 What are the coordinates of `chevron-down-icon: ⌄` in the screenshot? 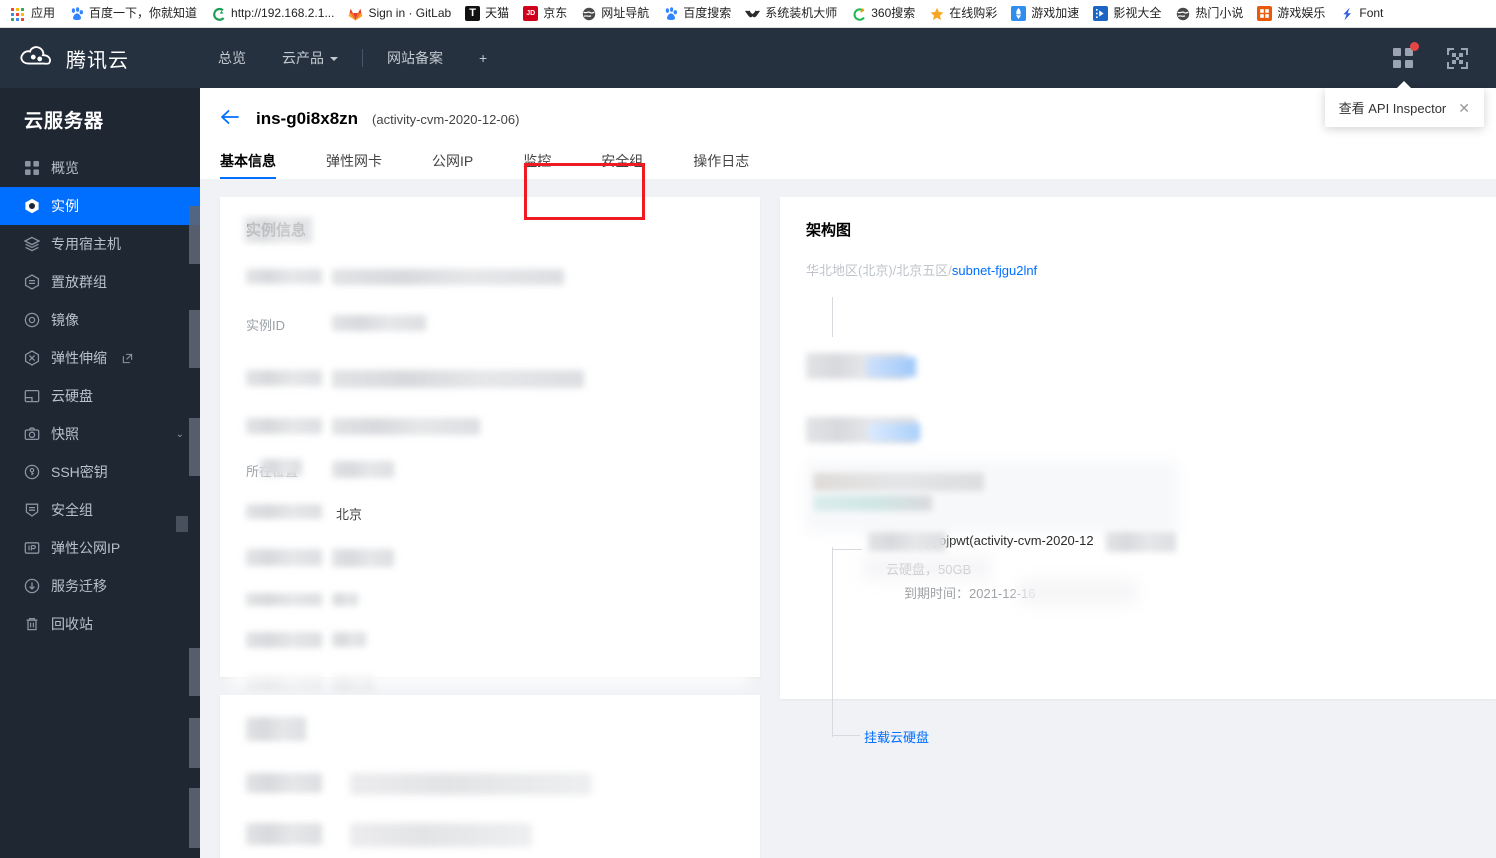 It's located at (179, 434).